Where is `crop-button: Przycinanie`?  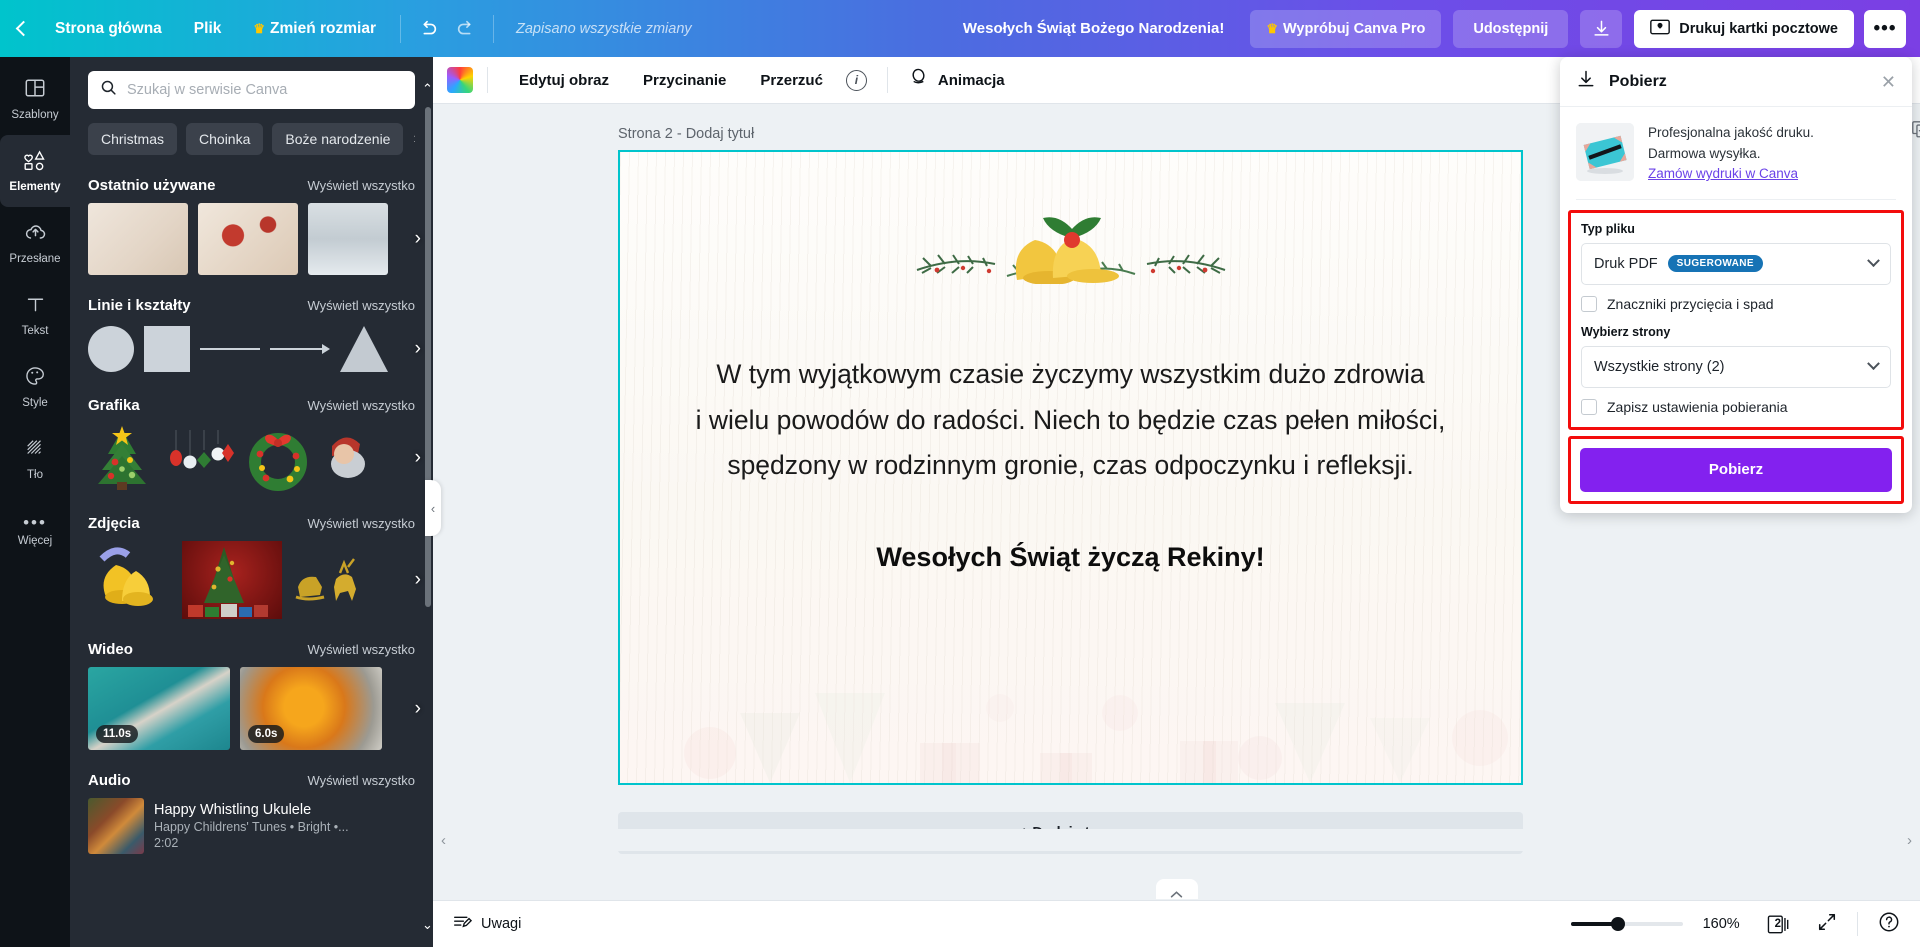 crop-button: Przycinanie is located at coordinates (684, 80).